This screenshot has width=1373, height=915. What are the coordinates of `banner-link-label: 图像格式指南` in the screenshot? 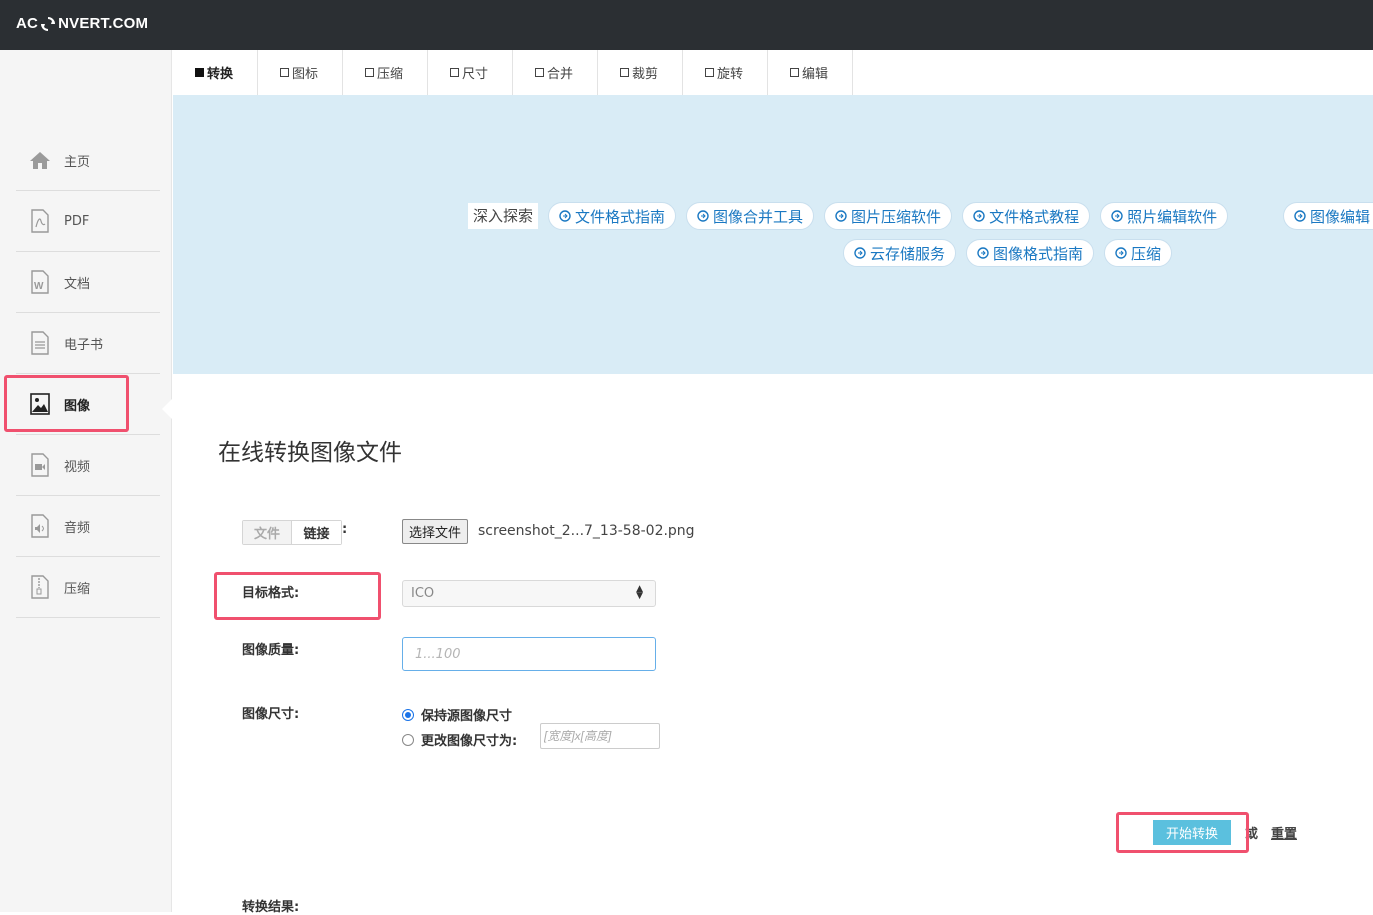 It's located at (1038, 253).